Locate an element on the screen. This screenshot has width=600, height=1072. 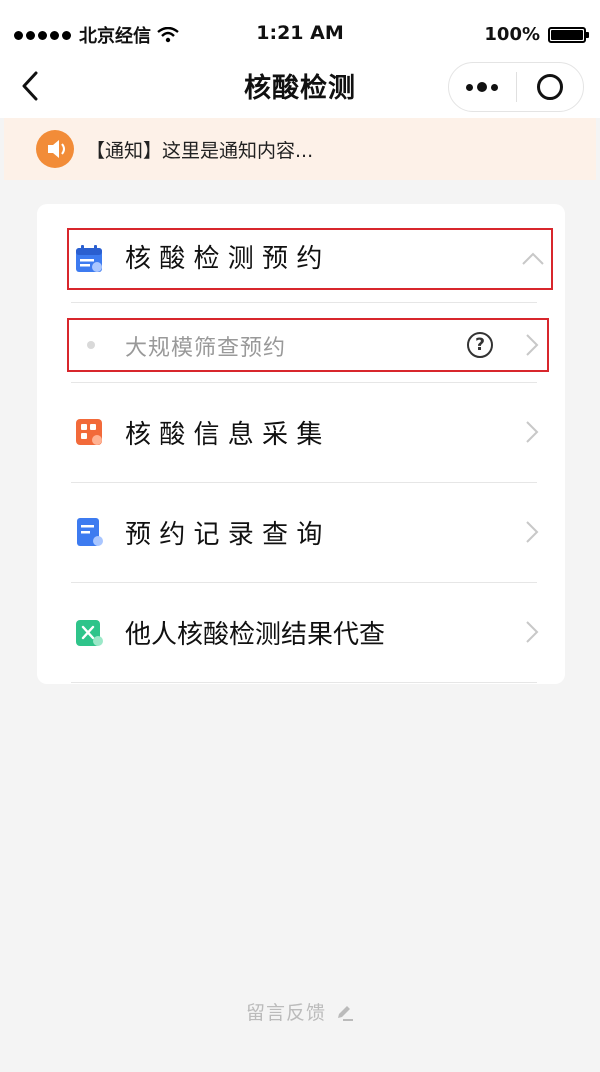
menu-item-label: 核 酸 检 测 预 约 is located at coordinates (224, 259).